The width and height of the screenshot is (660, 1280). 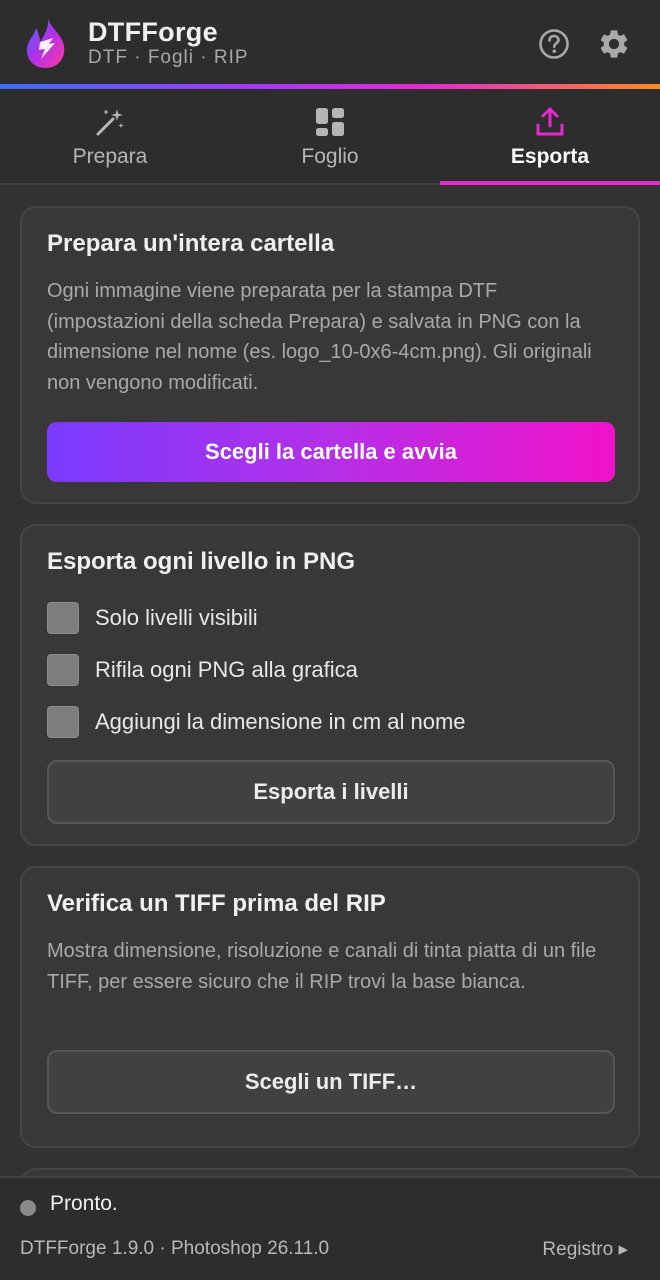 What do you see at coordinates (330, 43) in the screenshot?
I see `app-header: DTFForge DTF · Fogli · RIP` at bounding box center [330, 43].